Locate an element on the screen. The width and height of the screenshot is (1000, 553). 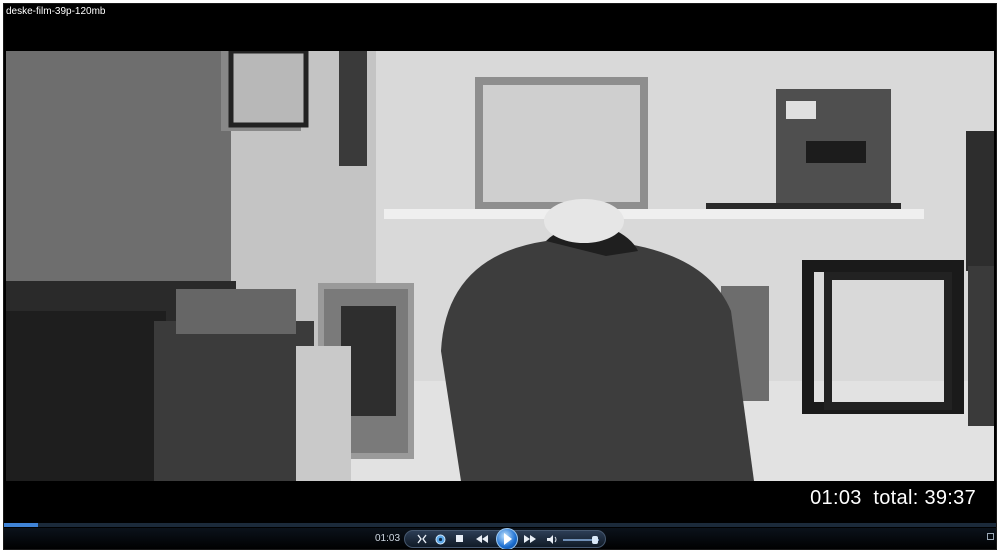
window-title: deske-film-39p-120mb is located at coordinates (56, 11).